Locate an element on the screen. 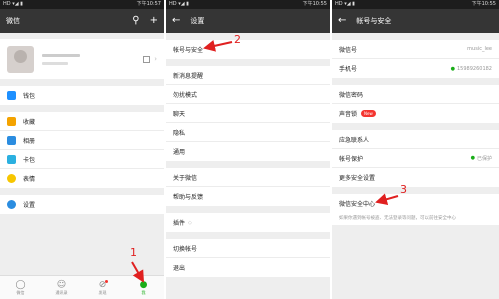  step-2-label: 2 is located at coordinates (237, 39).